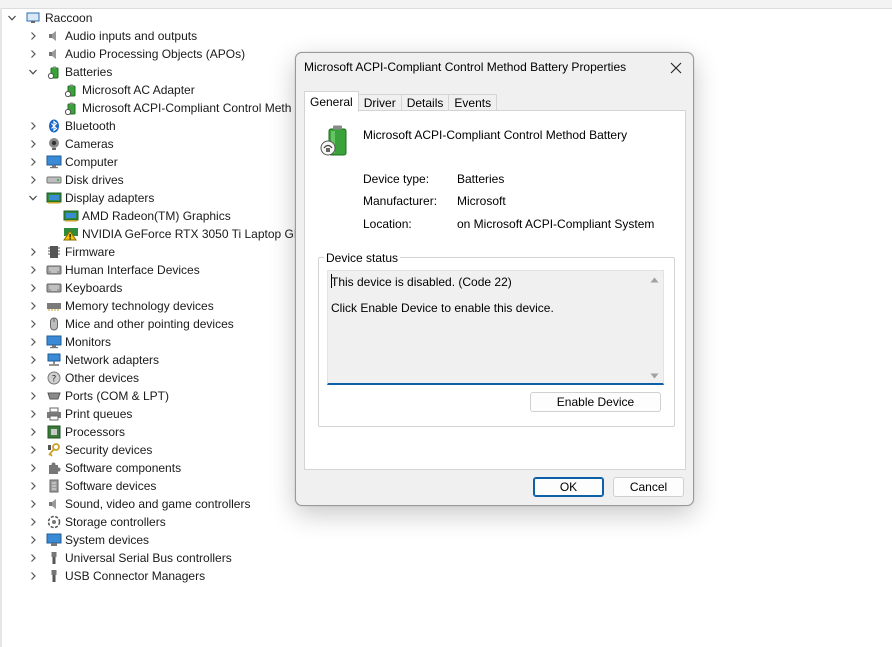  What do you see at coordinates (111, 486) in the screenshot?
I see `tree-item-label: Software devices` at bounding box center [111, 486].